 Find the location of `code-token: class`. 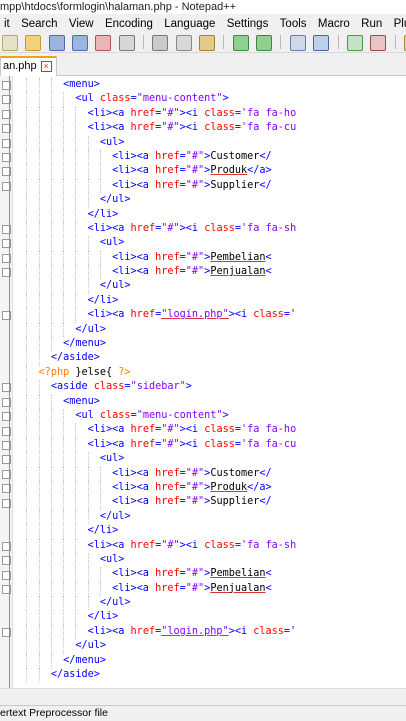

code-token: class is located at coordinates (219, 444).